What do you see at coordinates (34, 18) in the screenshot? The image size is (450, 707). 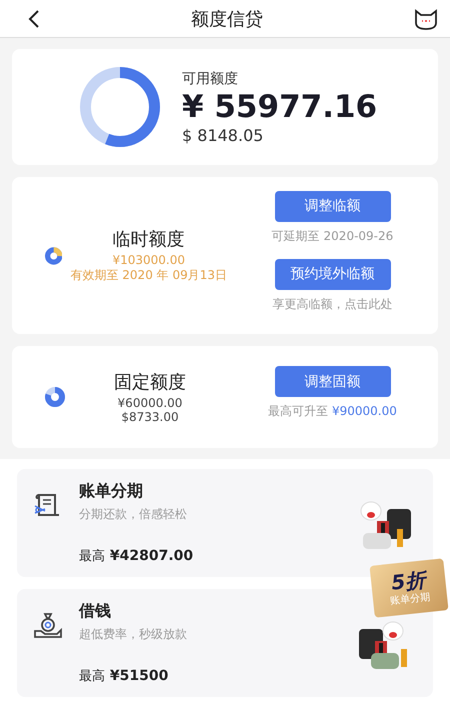 I see `back-icon` at bounding box center [34, 18].